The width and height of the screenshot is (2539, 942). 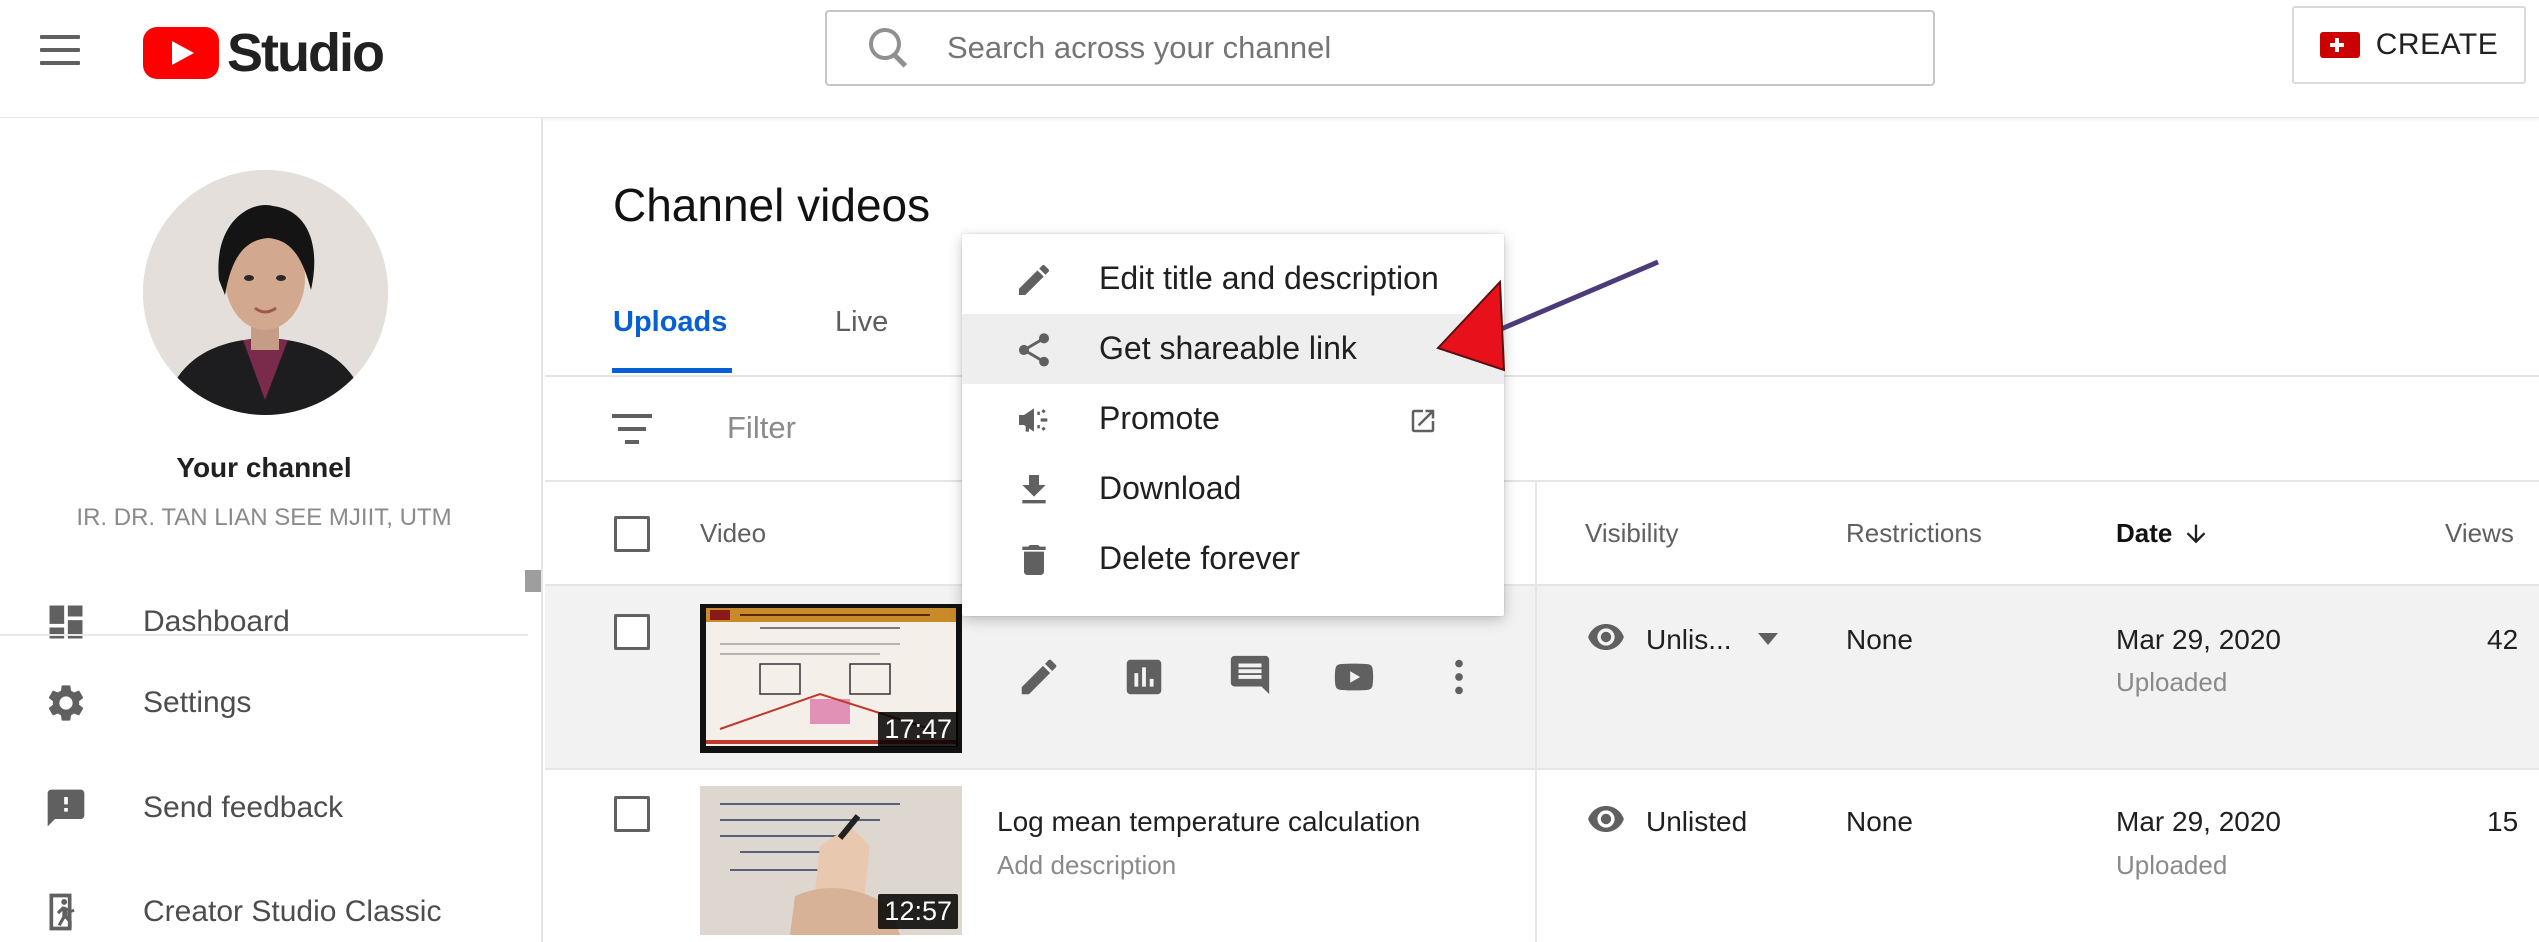 I want to click on sidebar-item-label: Settings, so click(x=197, y=702).